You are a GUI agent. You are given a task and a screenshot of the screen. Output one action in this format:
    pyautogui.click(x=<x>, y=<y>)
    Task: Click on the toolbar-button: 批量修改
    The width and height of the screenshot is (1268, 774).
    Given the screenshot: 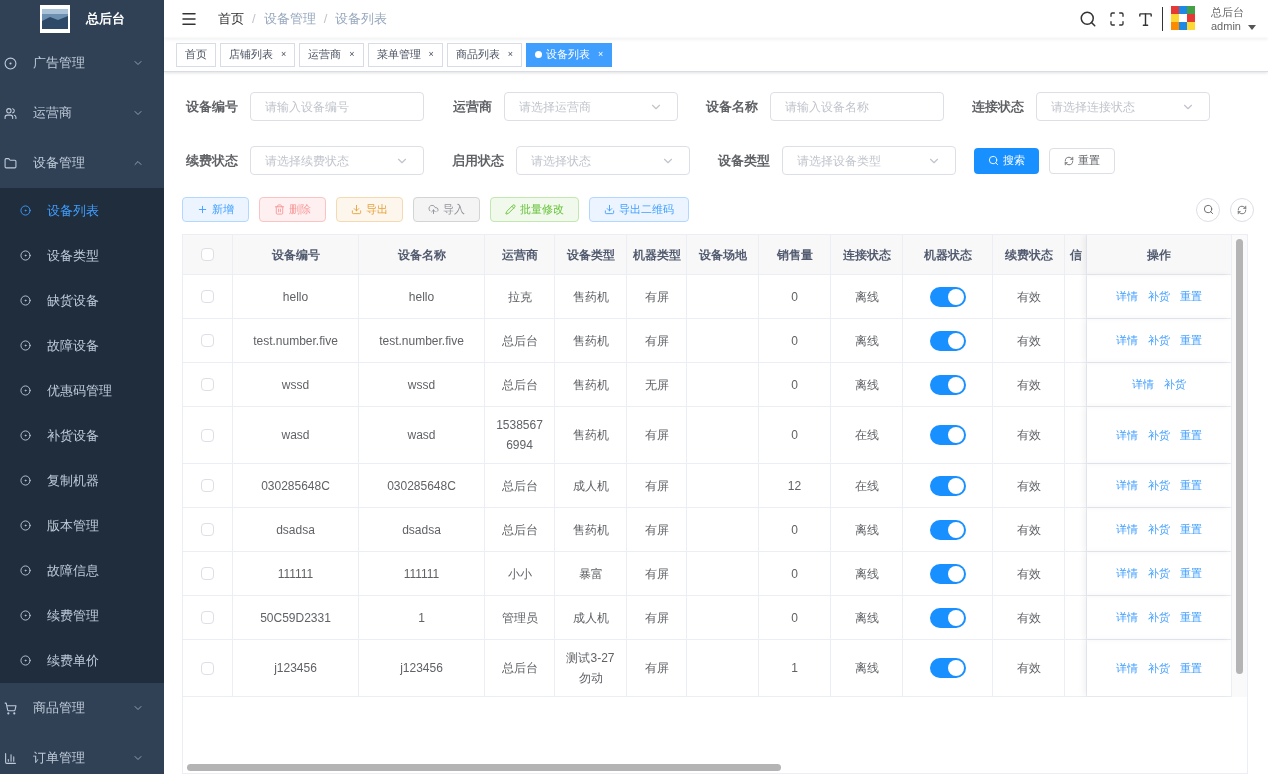 What is the action you would take?
    pyautogui.click(x=534, y=209)
    